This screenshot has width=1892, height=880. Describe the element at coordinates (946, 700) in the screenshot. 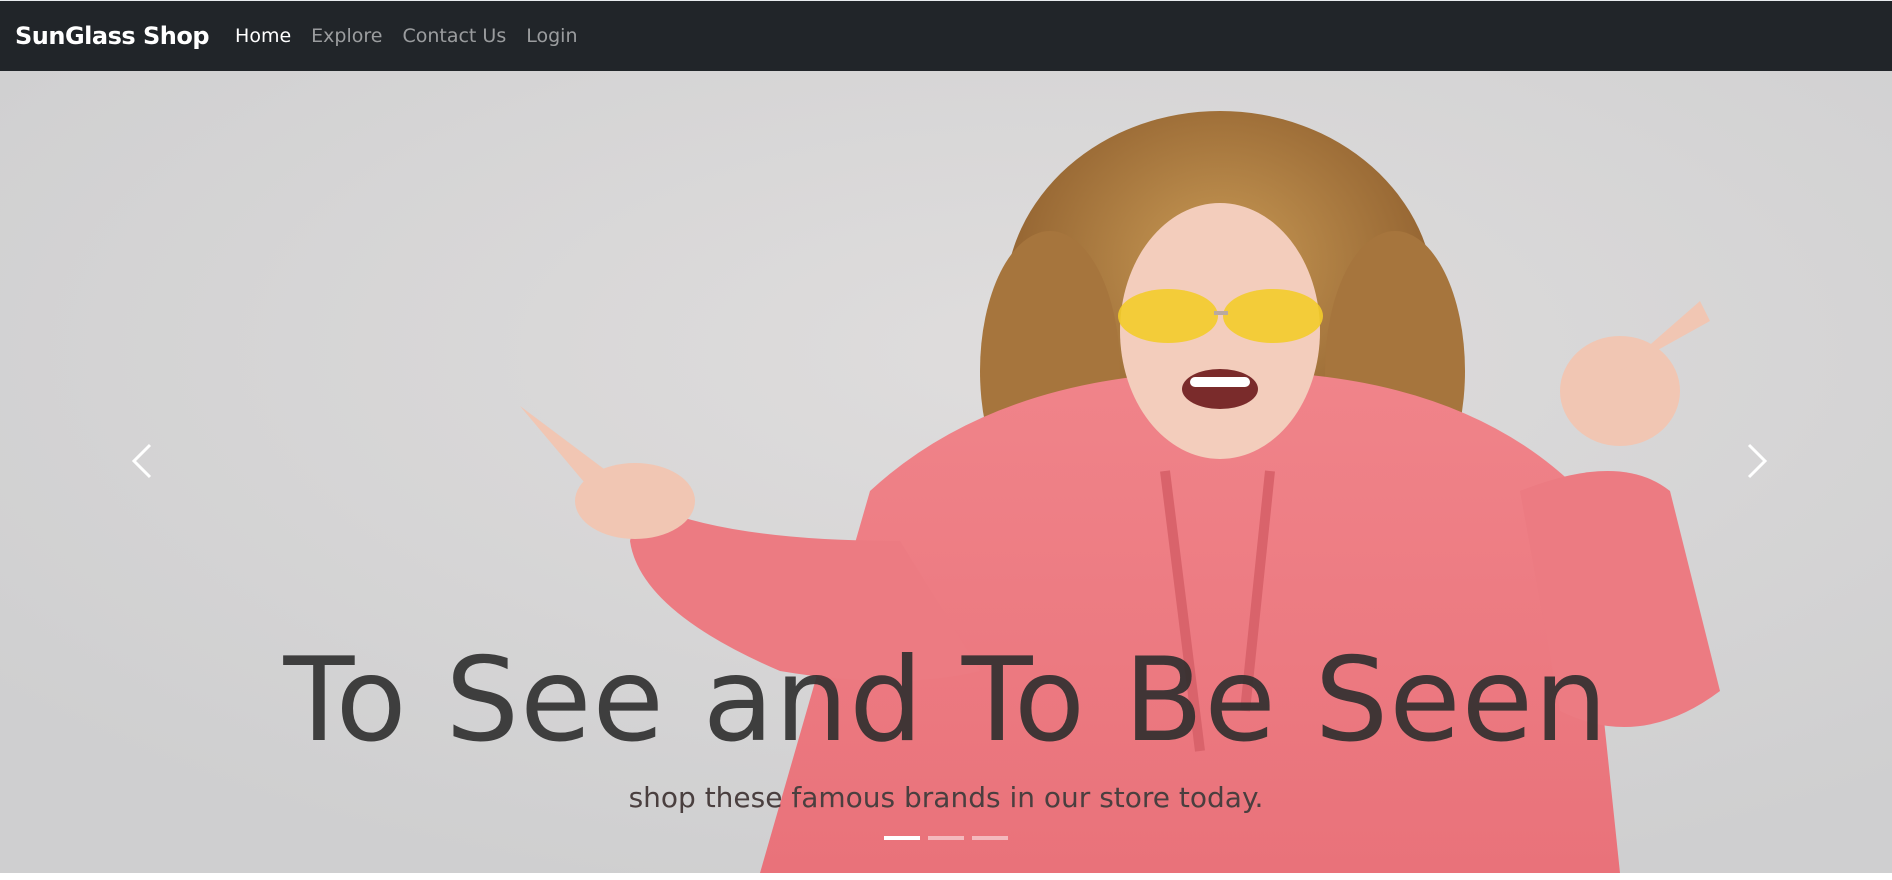

I see `hero-heading: To See and To Be Seen` at that location.